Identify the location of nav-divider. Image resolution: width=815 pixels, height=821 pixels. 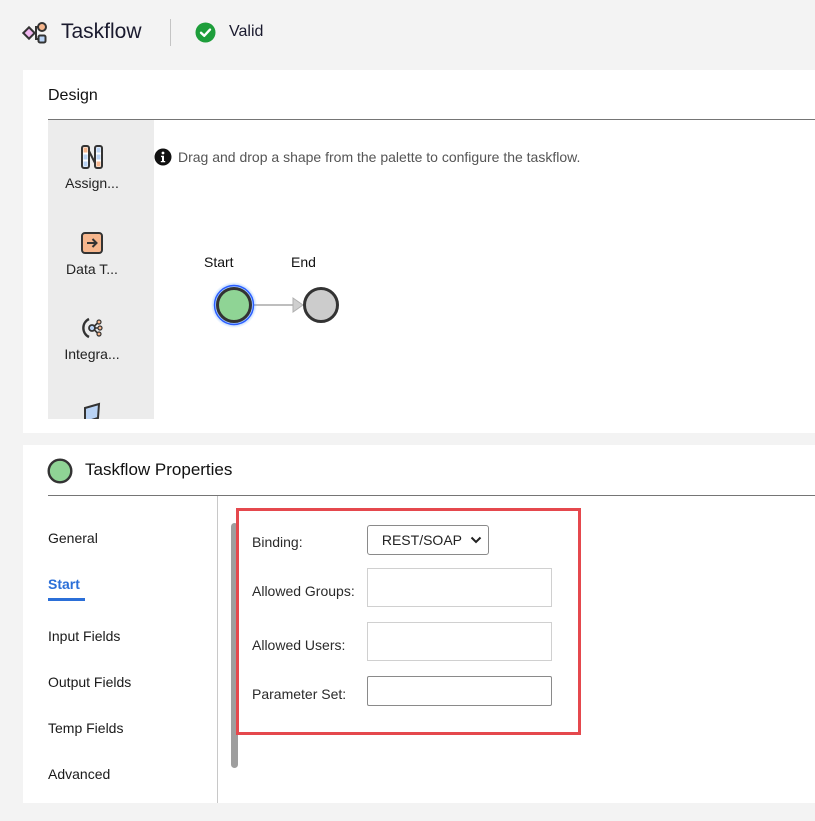
(217, 649).